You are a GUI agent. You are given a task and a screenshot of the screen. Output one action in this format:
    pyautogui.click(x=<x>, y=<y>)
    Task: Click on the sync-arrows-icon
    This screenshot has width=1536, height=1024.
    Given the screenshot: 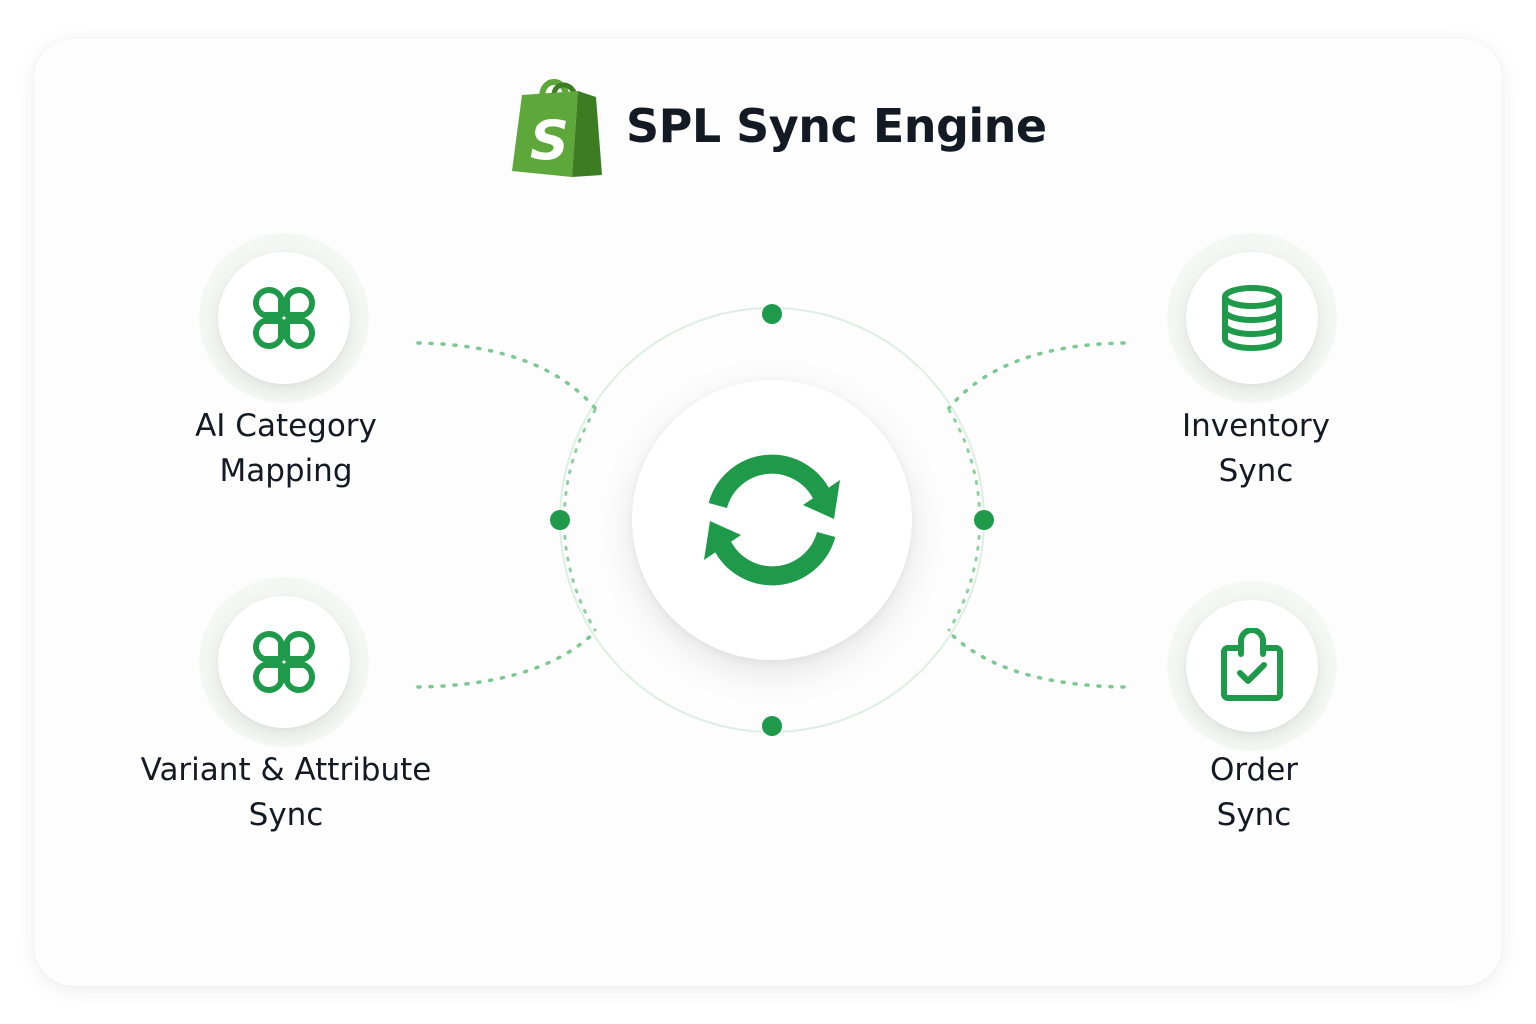 What is the action you would take?
    pyautogui.click(x=772, y=520)
    